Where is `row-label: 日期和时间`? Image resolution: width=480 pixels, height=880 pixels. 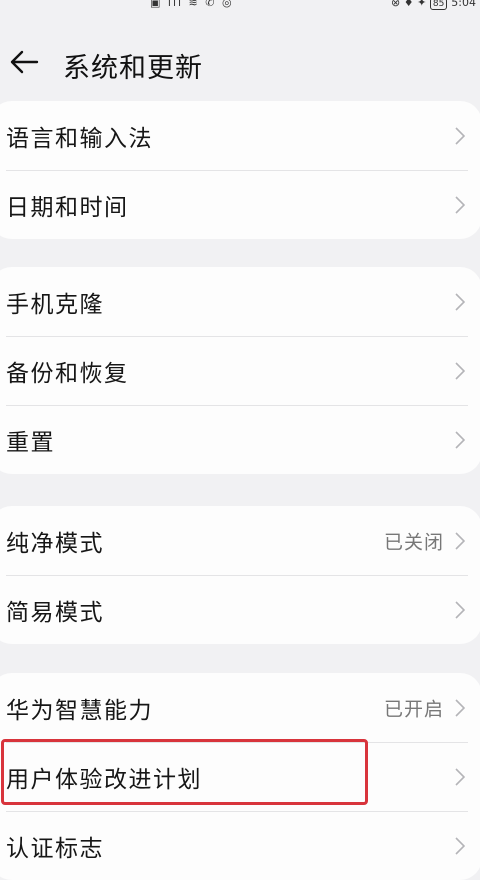 row-label: 日期和时间 is located at coordinates (67, 207).